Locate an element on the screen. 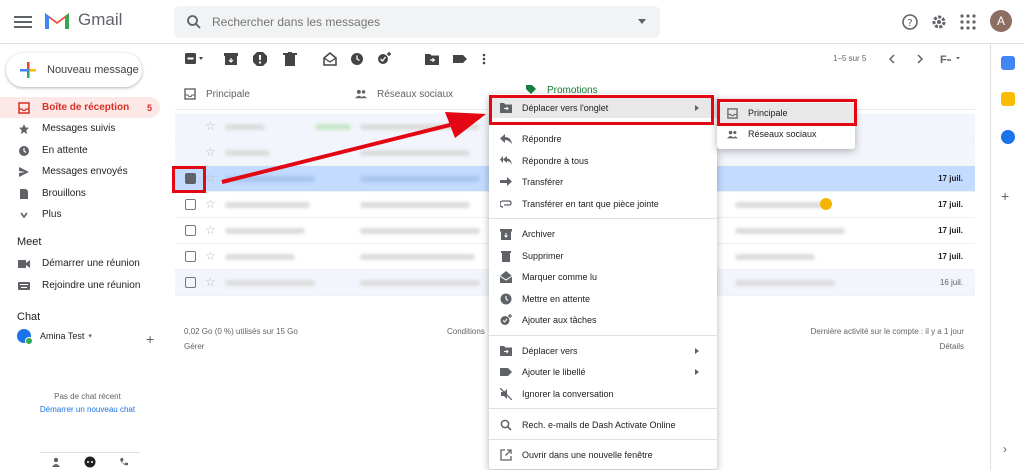 This screenshot has height=470, width=1024. annotation-arrow-icon is located at coordinates (353, 148).